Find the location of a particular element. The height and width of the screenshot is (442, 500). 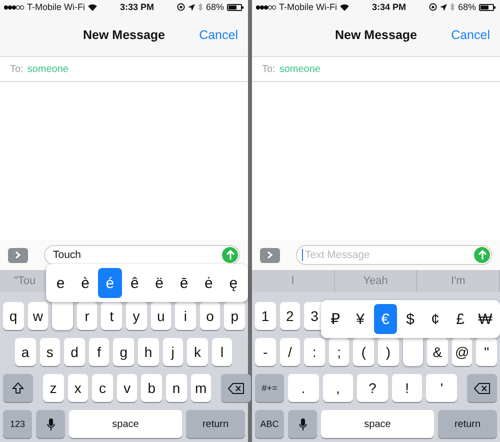

keyboard-key: k is located at coordinates (197, 352).